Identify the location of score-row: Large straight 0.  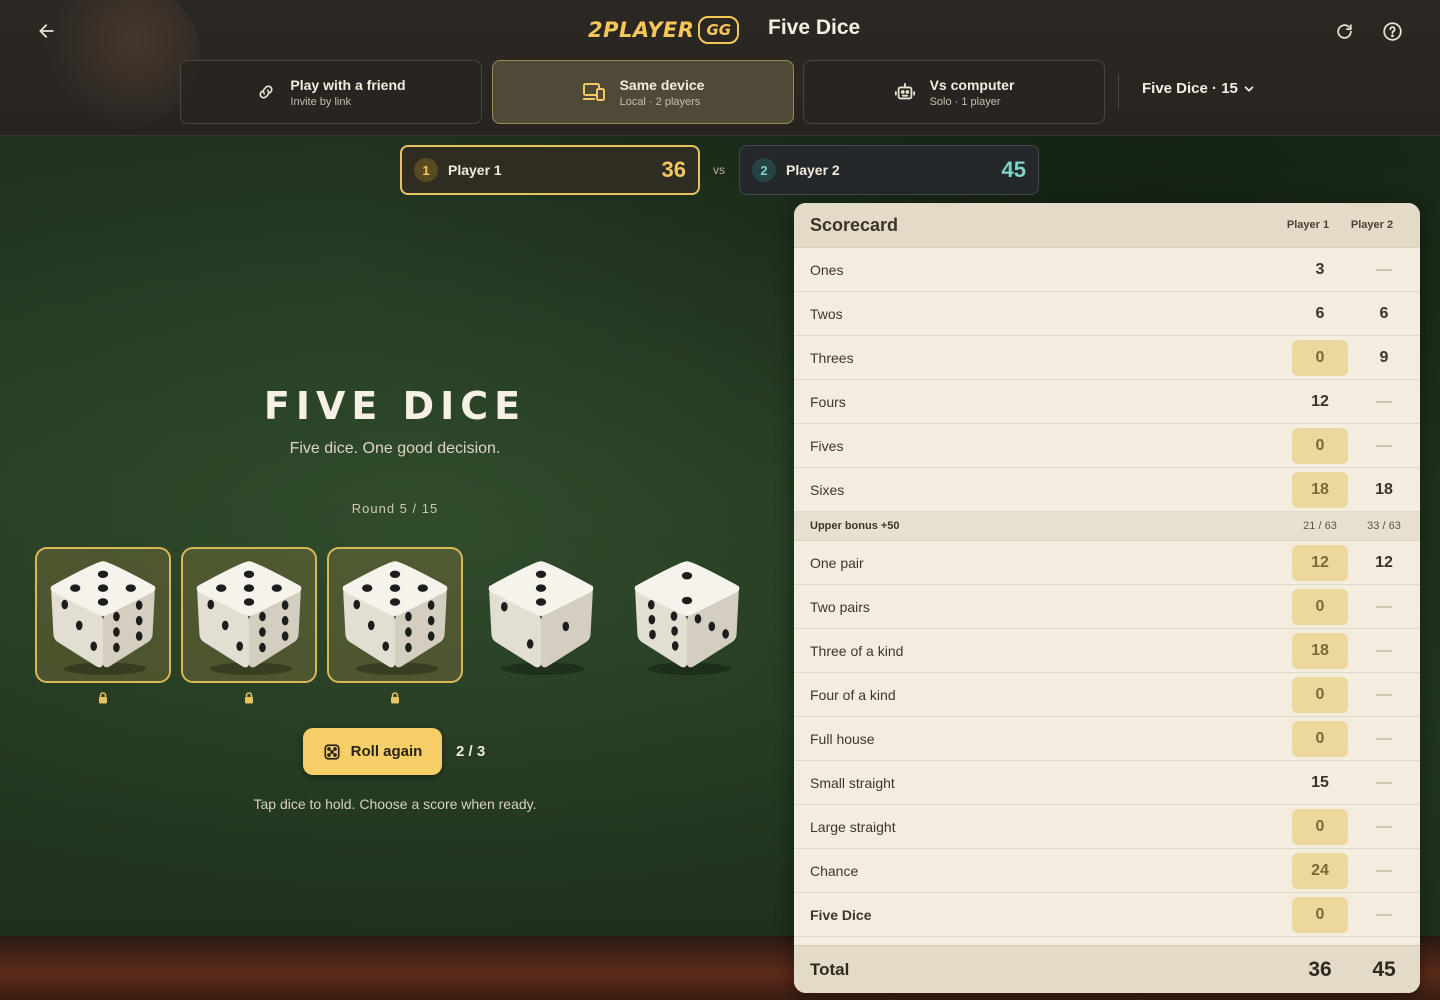
(1107, 827).